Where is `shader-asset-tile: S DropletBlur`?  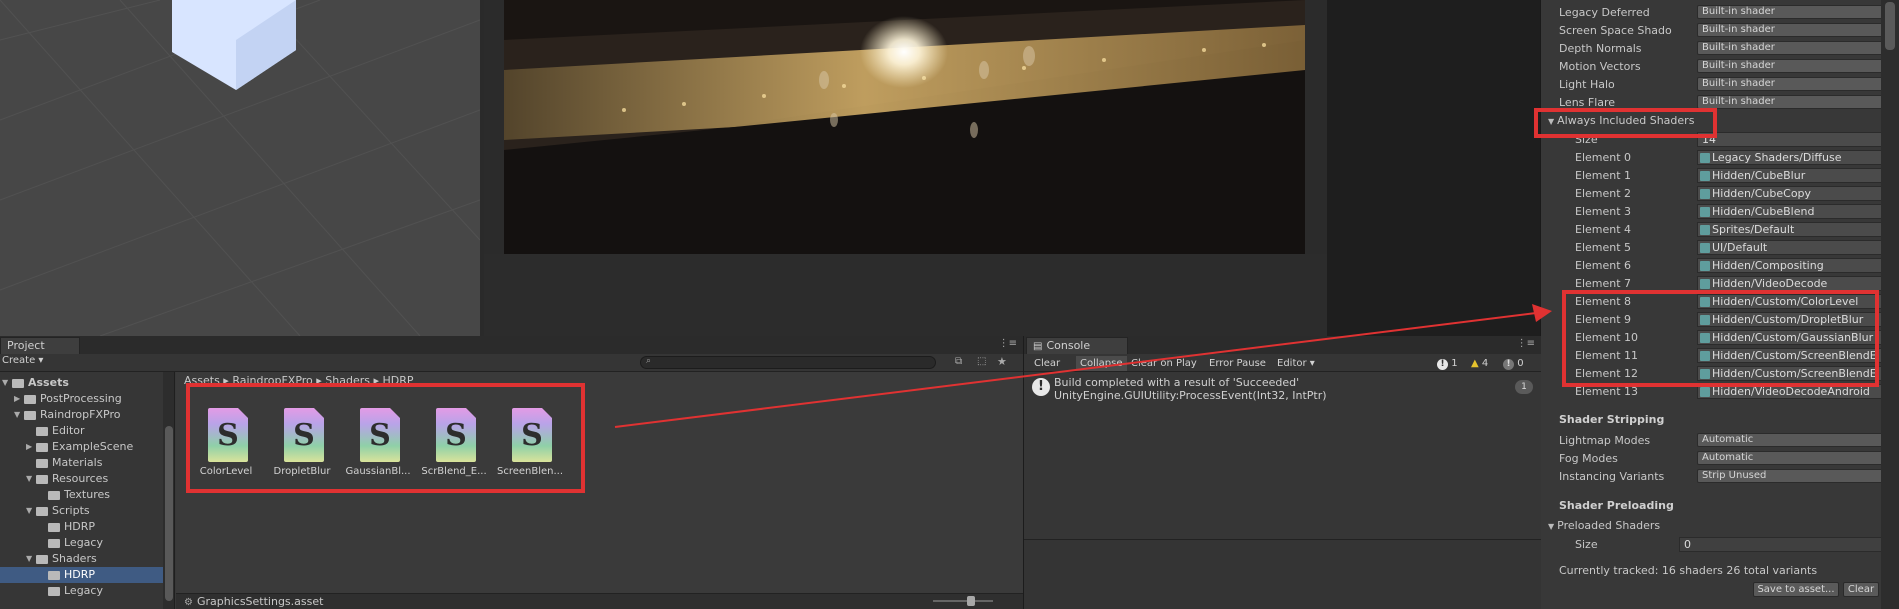 shader-asset-tile: S DropletBlur is located at coordinates (302, 442).